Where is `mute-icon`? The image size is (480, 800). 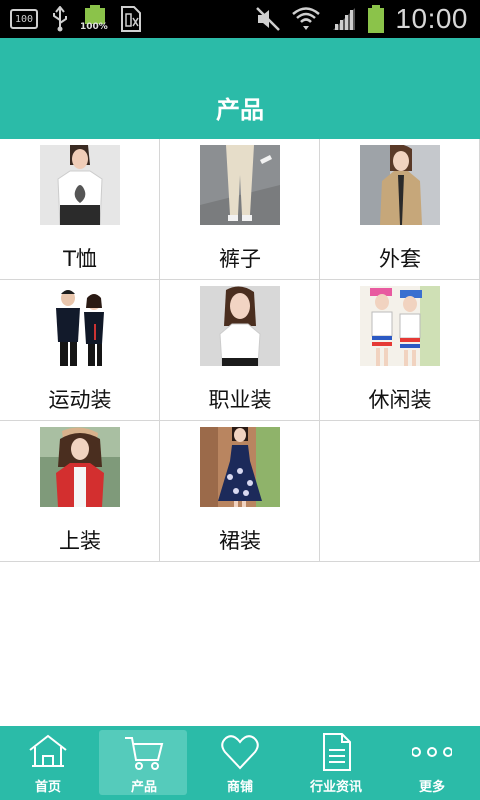 mute-icon is located at coordinates (268, 19).